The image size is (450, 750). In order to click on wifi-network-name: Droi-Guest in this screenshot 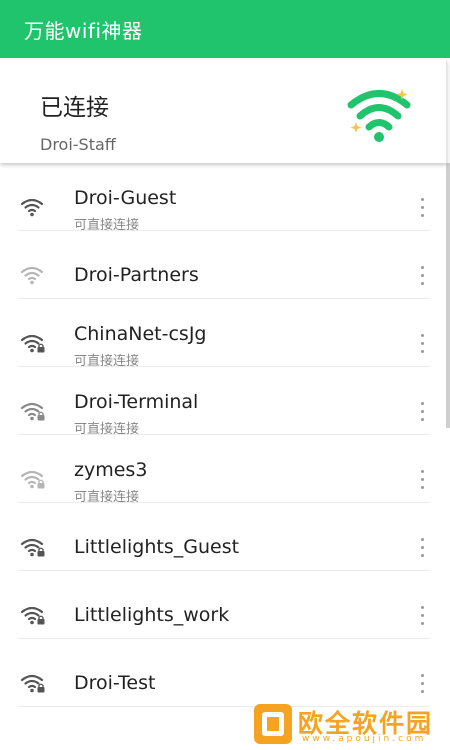, I will do `click(125, 198)`.